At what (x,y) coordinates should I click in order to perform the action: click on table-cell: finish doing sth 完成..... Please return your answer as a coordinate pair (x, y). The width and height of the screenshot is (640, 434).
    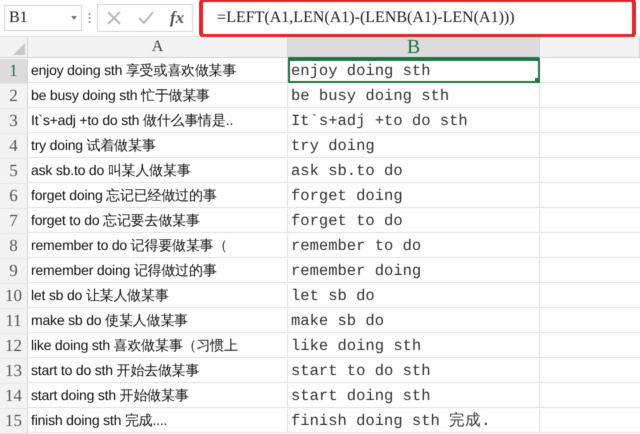
    Looking at the image, I should click on (158, 421).